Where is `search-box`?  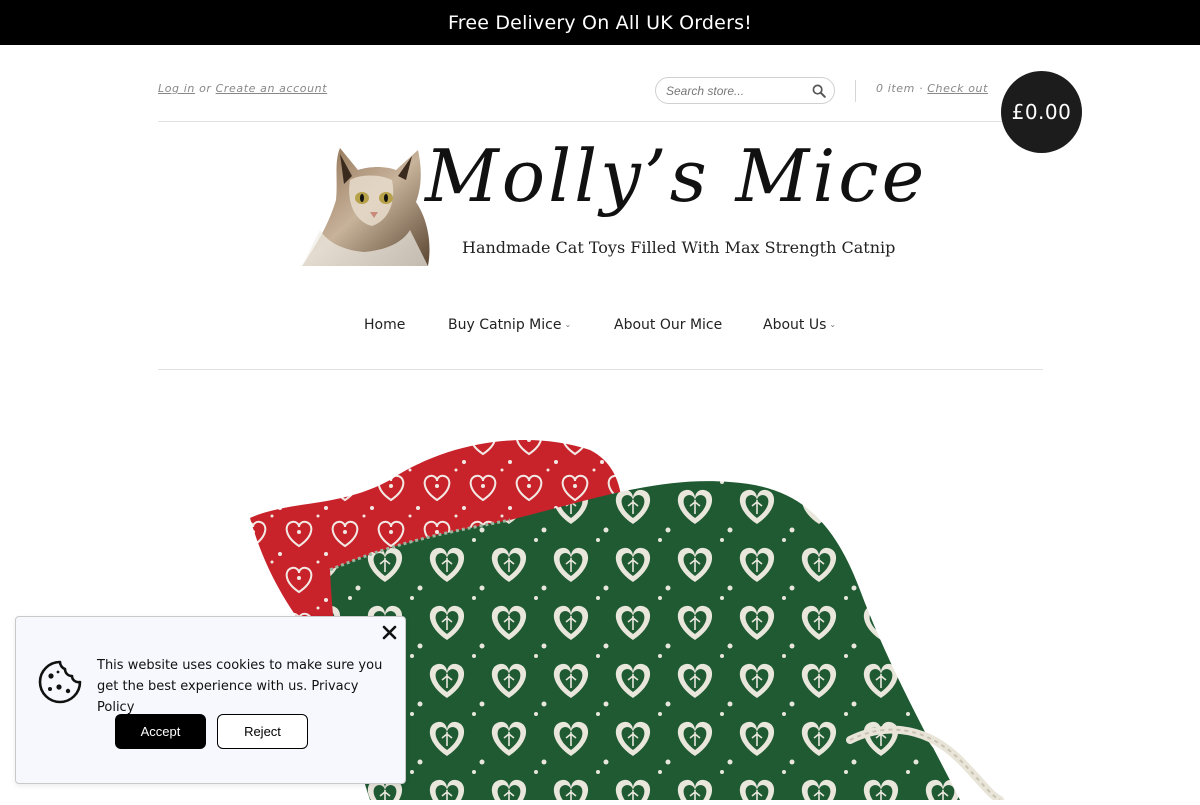 search-box is located at coordinates (745, 90).